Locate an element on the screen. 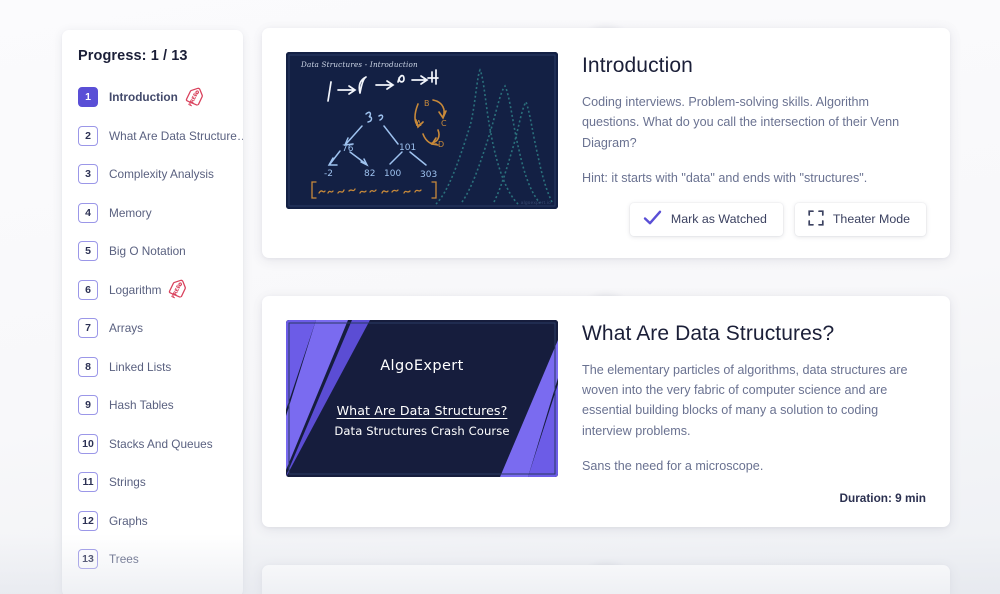 This screenshot has height=594, width=1000. slide-brand: AlgoExpert is located at coordinates (422, 366).